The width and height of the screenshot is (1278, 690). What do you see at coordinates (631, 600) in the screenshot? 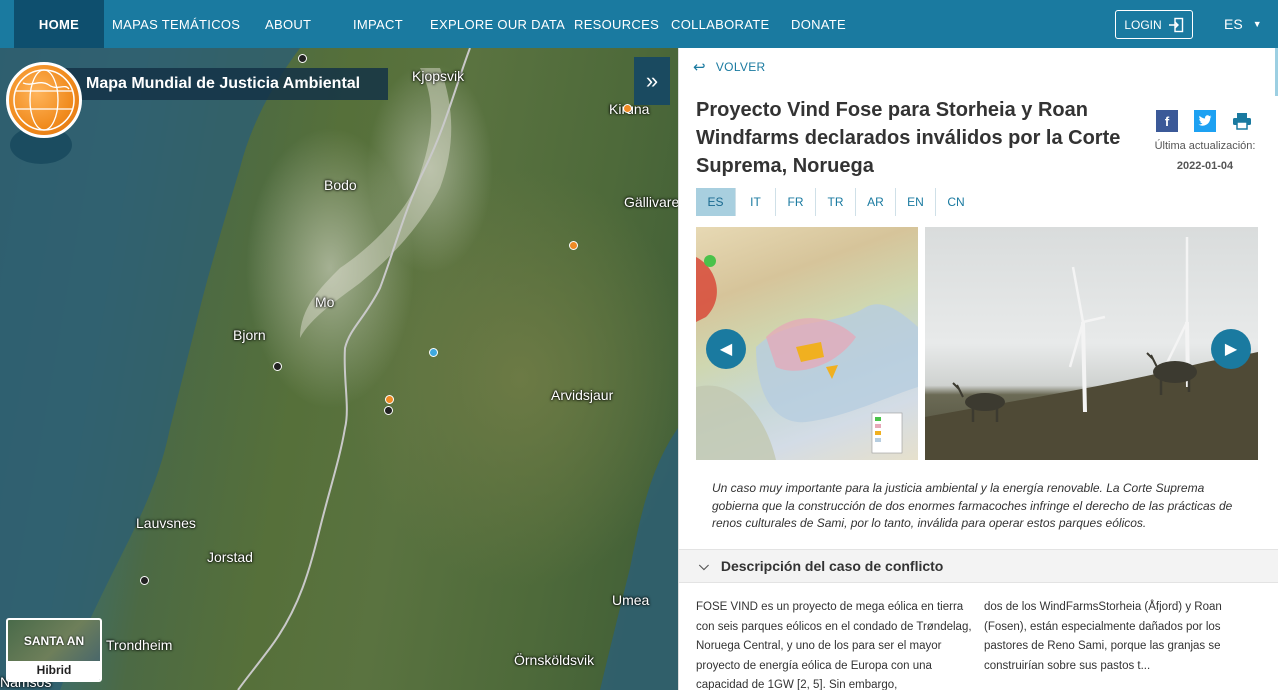
I see `place-label: Umea` at bounding box center [631, 600].